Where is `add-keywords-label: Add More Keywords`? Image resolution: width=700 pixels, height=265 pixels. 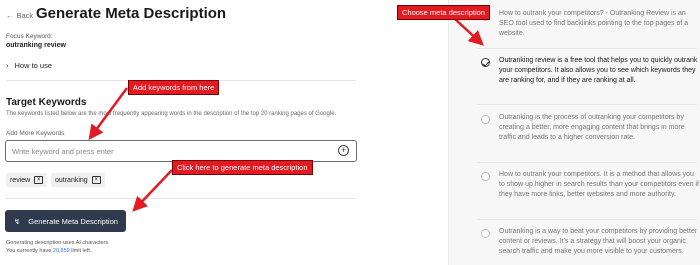 add-keywords-label: Add More Keywords is located at coordinates (35, 133).